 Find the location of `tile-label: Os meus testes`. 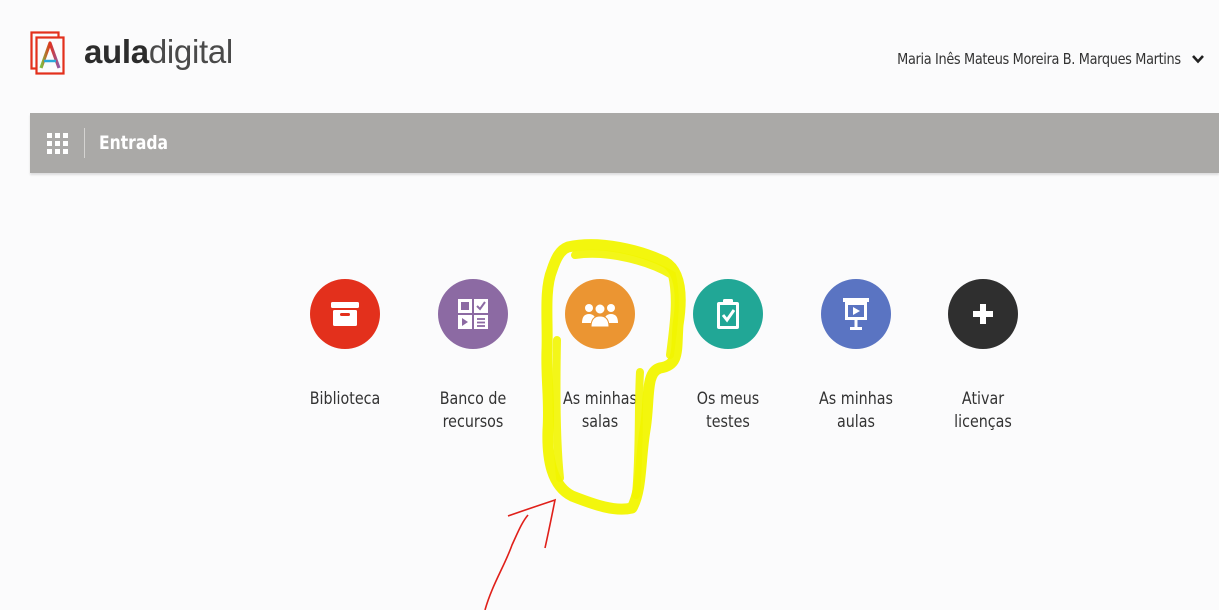

tile-label: Os meus testes is located at coordinates (728, 410).